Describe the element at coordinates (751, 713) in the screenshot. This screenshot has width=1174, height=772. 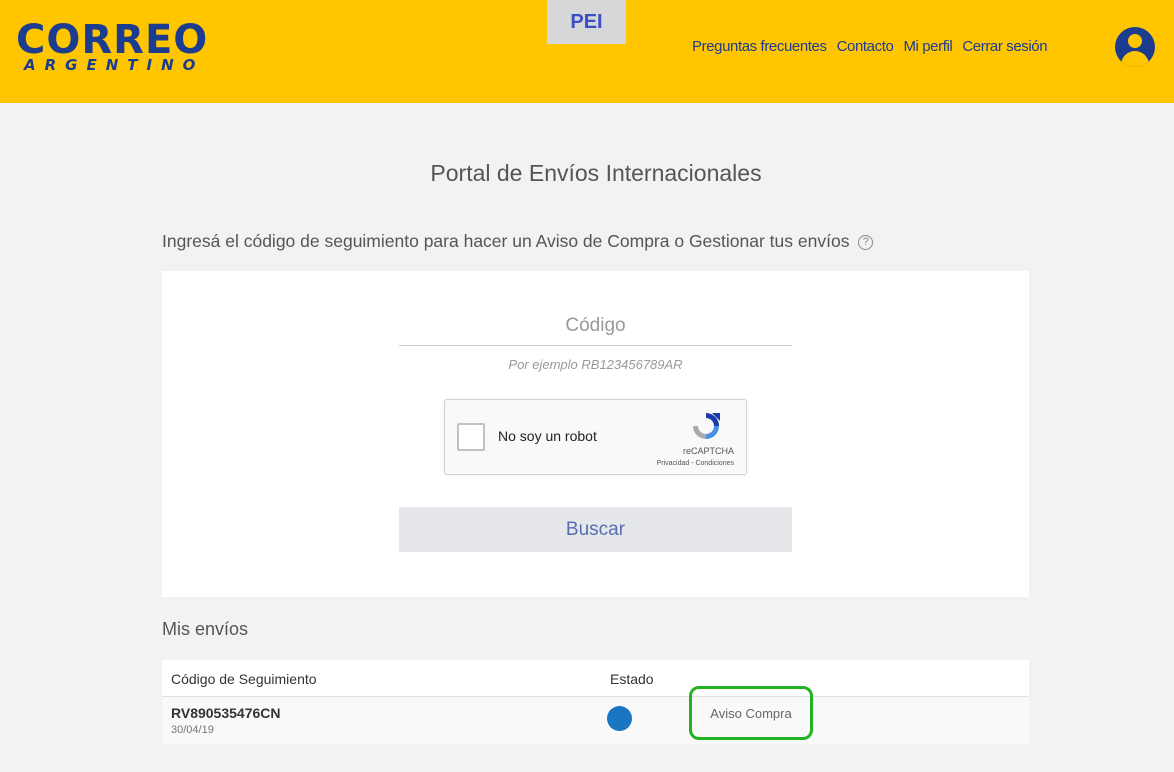
I see `aviso-compra-button: Aviso Compra` at that location.